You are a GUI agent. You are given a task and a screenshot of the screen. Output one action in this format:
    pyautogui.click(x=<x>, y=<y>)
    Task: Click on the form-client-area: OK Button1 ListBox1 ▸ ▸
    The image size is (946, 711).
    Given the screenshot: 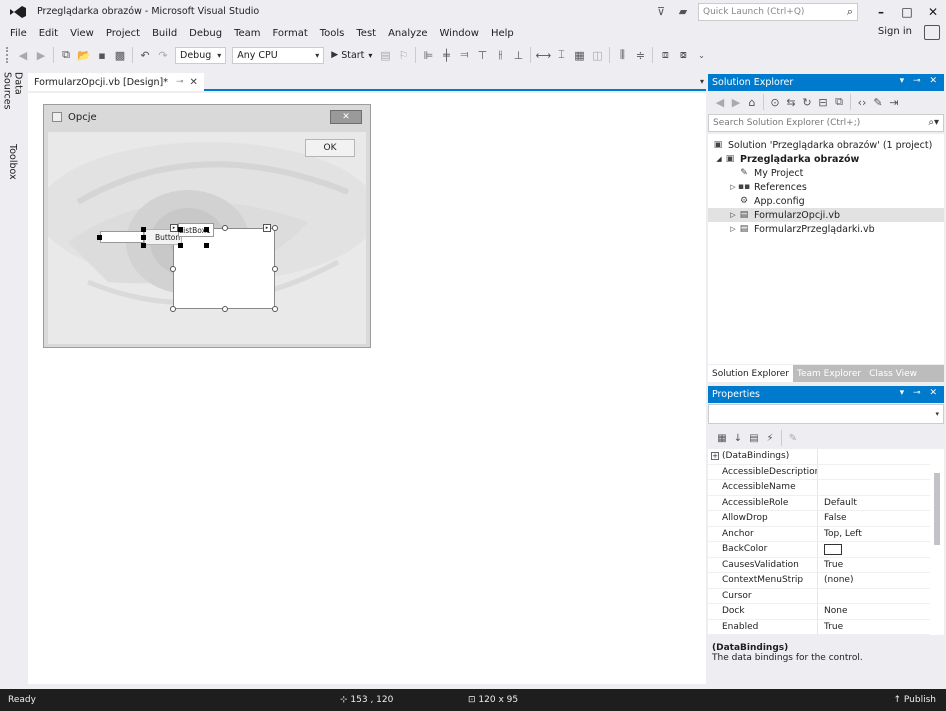 What is the action you would take?
    pyautogui.click(x=207, y=238)
    